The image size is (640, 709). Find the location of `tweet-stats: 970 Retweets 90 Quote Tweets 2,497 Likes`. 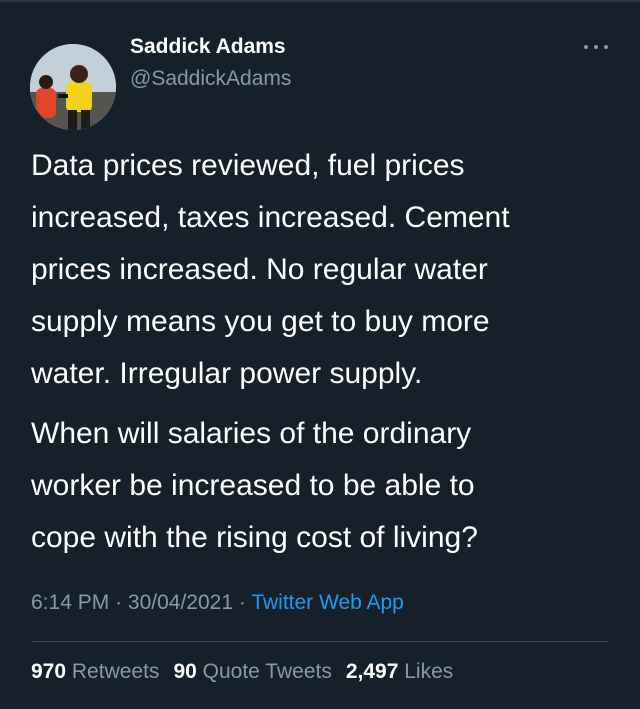

tweet-stats: 970 Retweets 90 Quote Tweets 2,497 Likes is located at coordinates (249, 672).